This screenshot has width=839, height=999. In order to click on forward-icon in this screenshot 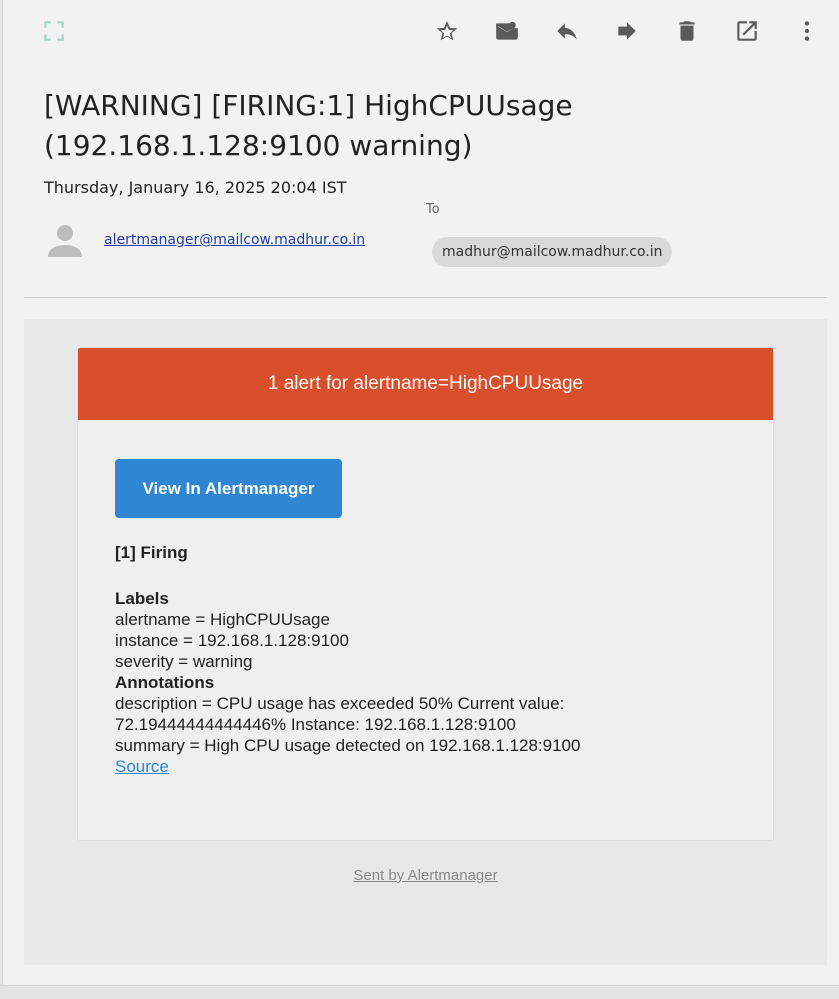, I will do `click(627, 31)`.